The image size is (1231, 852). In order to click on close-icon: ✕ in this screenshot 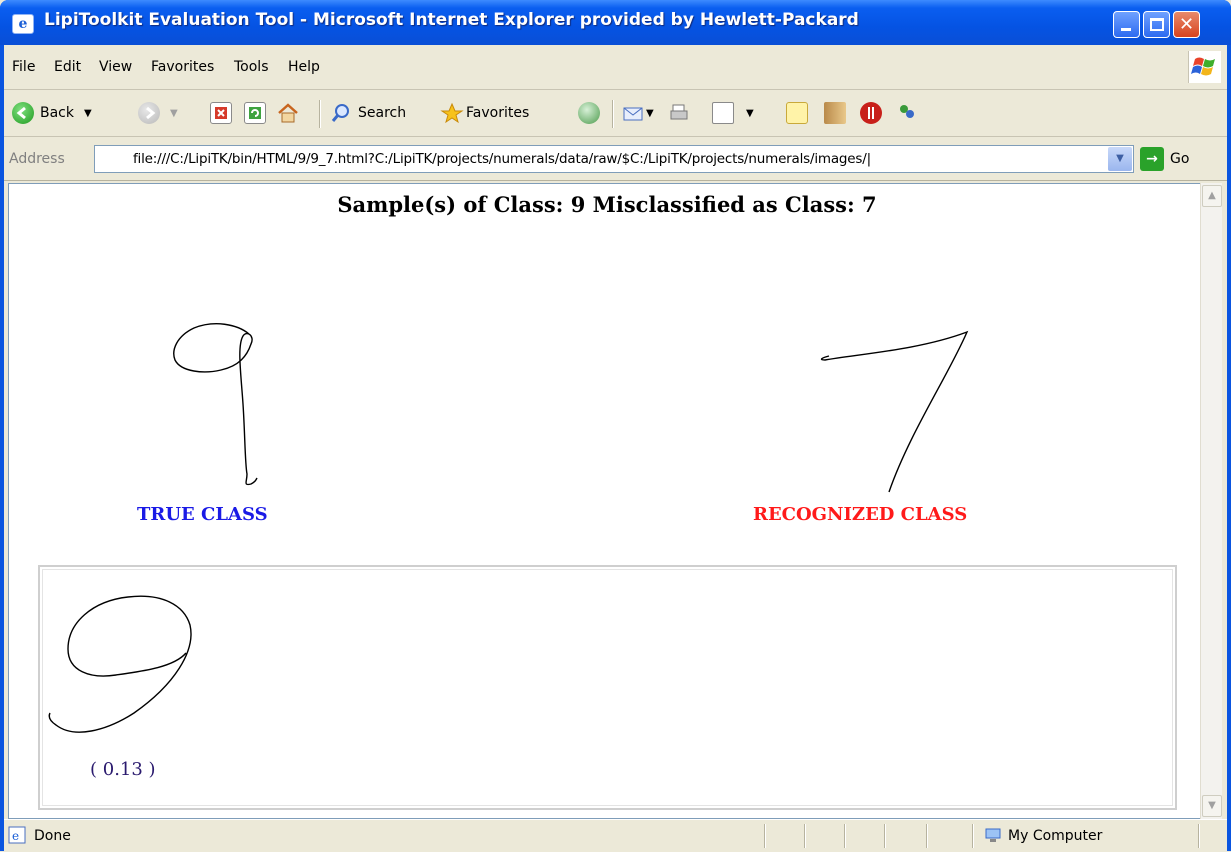, I will do `click(1186, 24)`.